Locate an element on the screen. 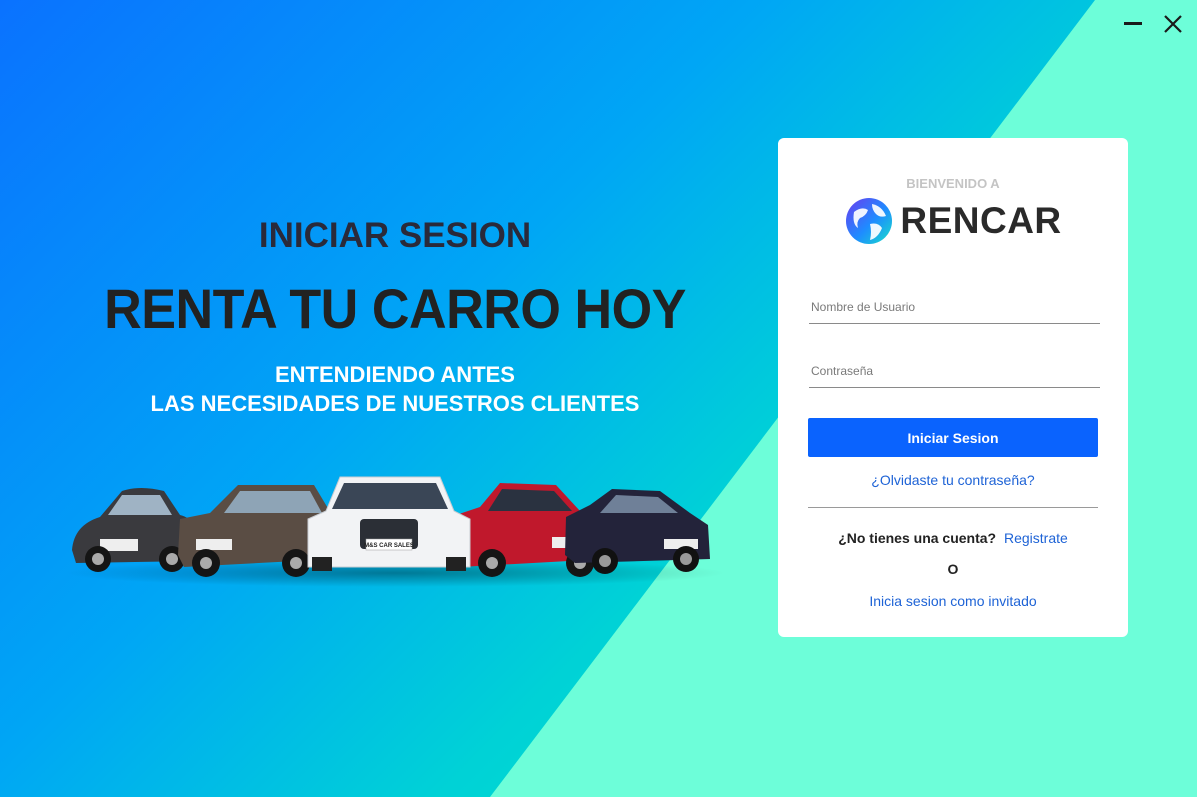 The image size is (1197, 797). brand-name: RENCAR is located at coordinates (981, 220).